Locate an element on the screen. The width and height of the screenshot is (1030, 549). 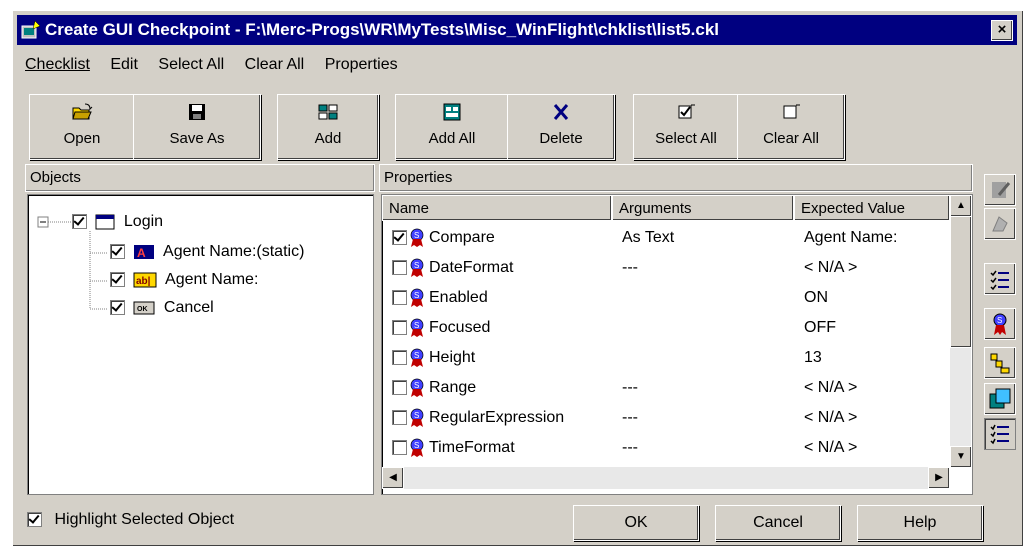
tree-node-cancel: OK Cancel is located at coordinates (162, 308).